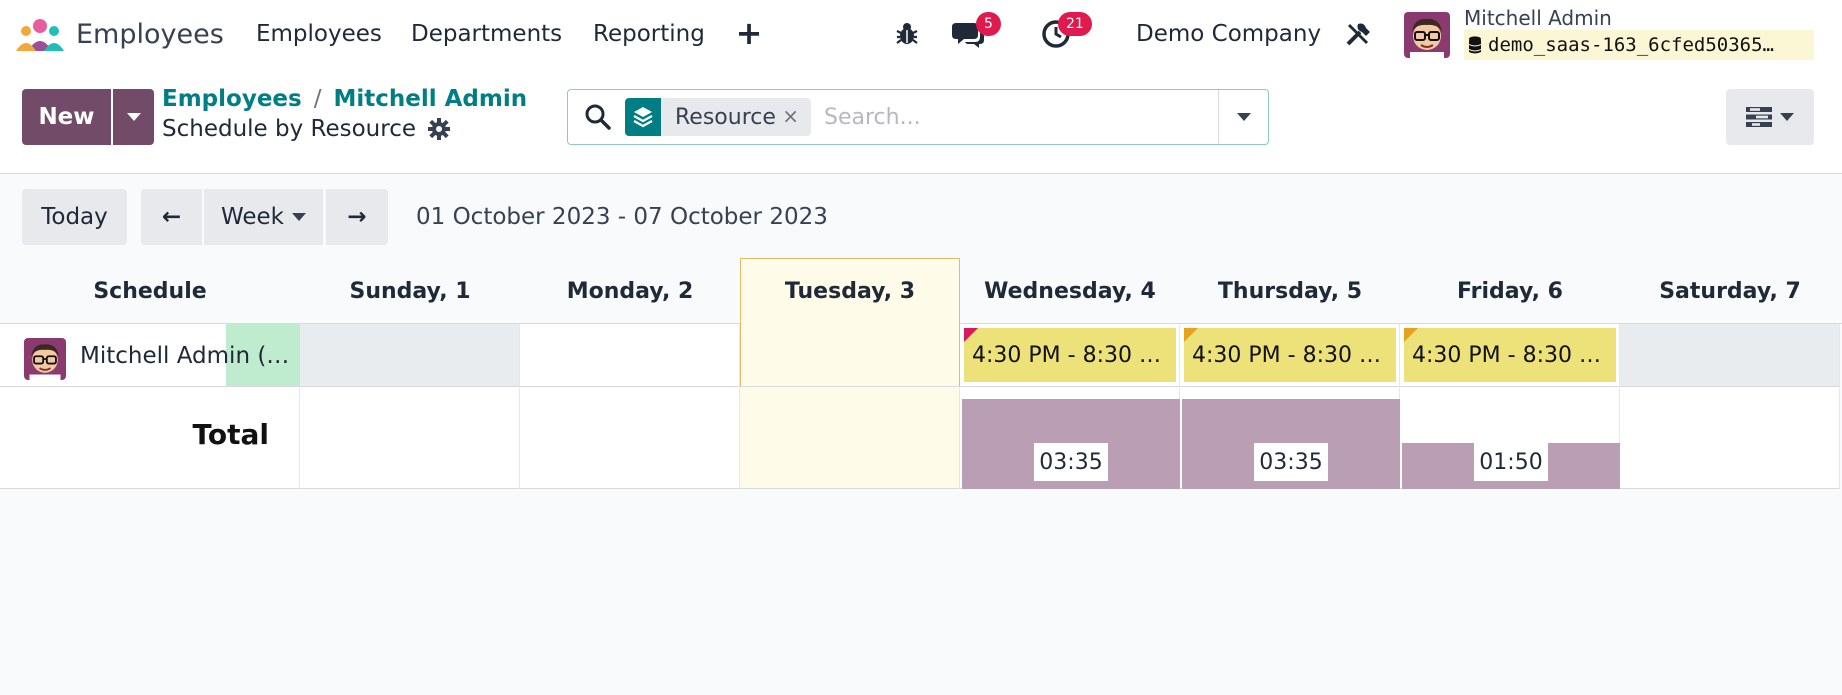 This screenshot has height=695, width=1842. What do you see at coordinates (1538, 18) in the screenshot?
I see `user-name: Mitchell Admin` at bounding box center [1538, 18].